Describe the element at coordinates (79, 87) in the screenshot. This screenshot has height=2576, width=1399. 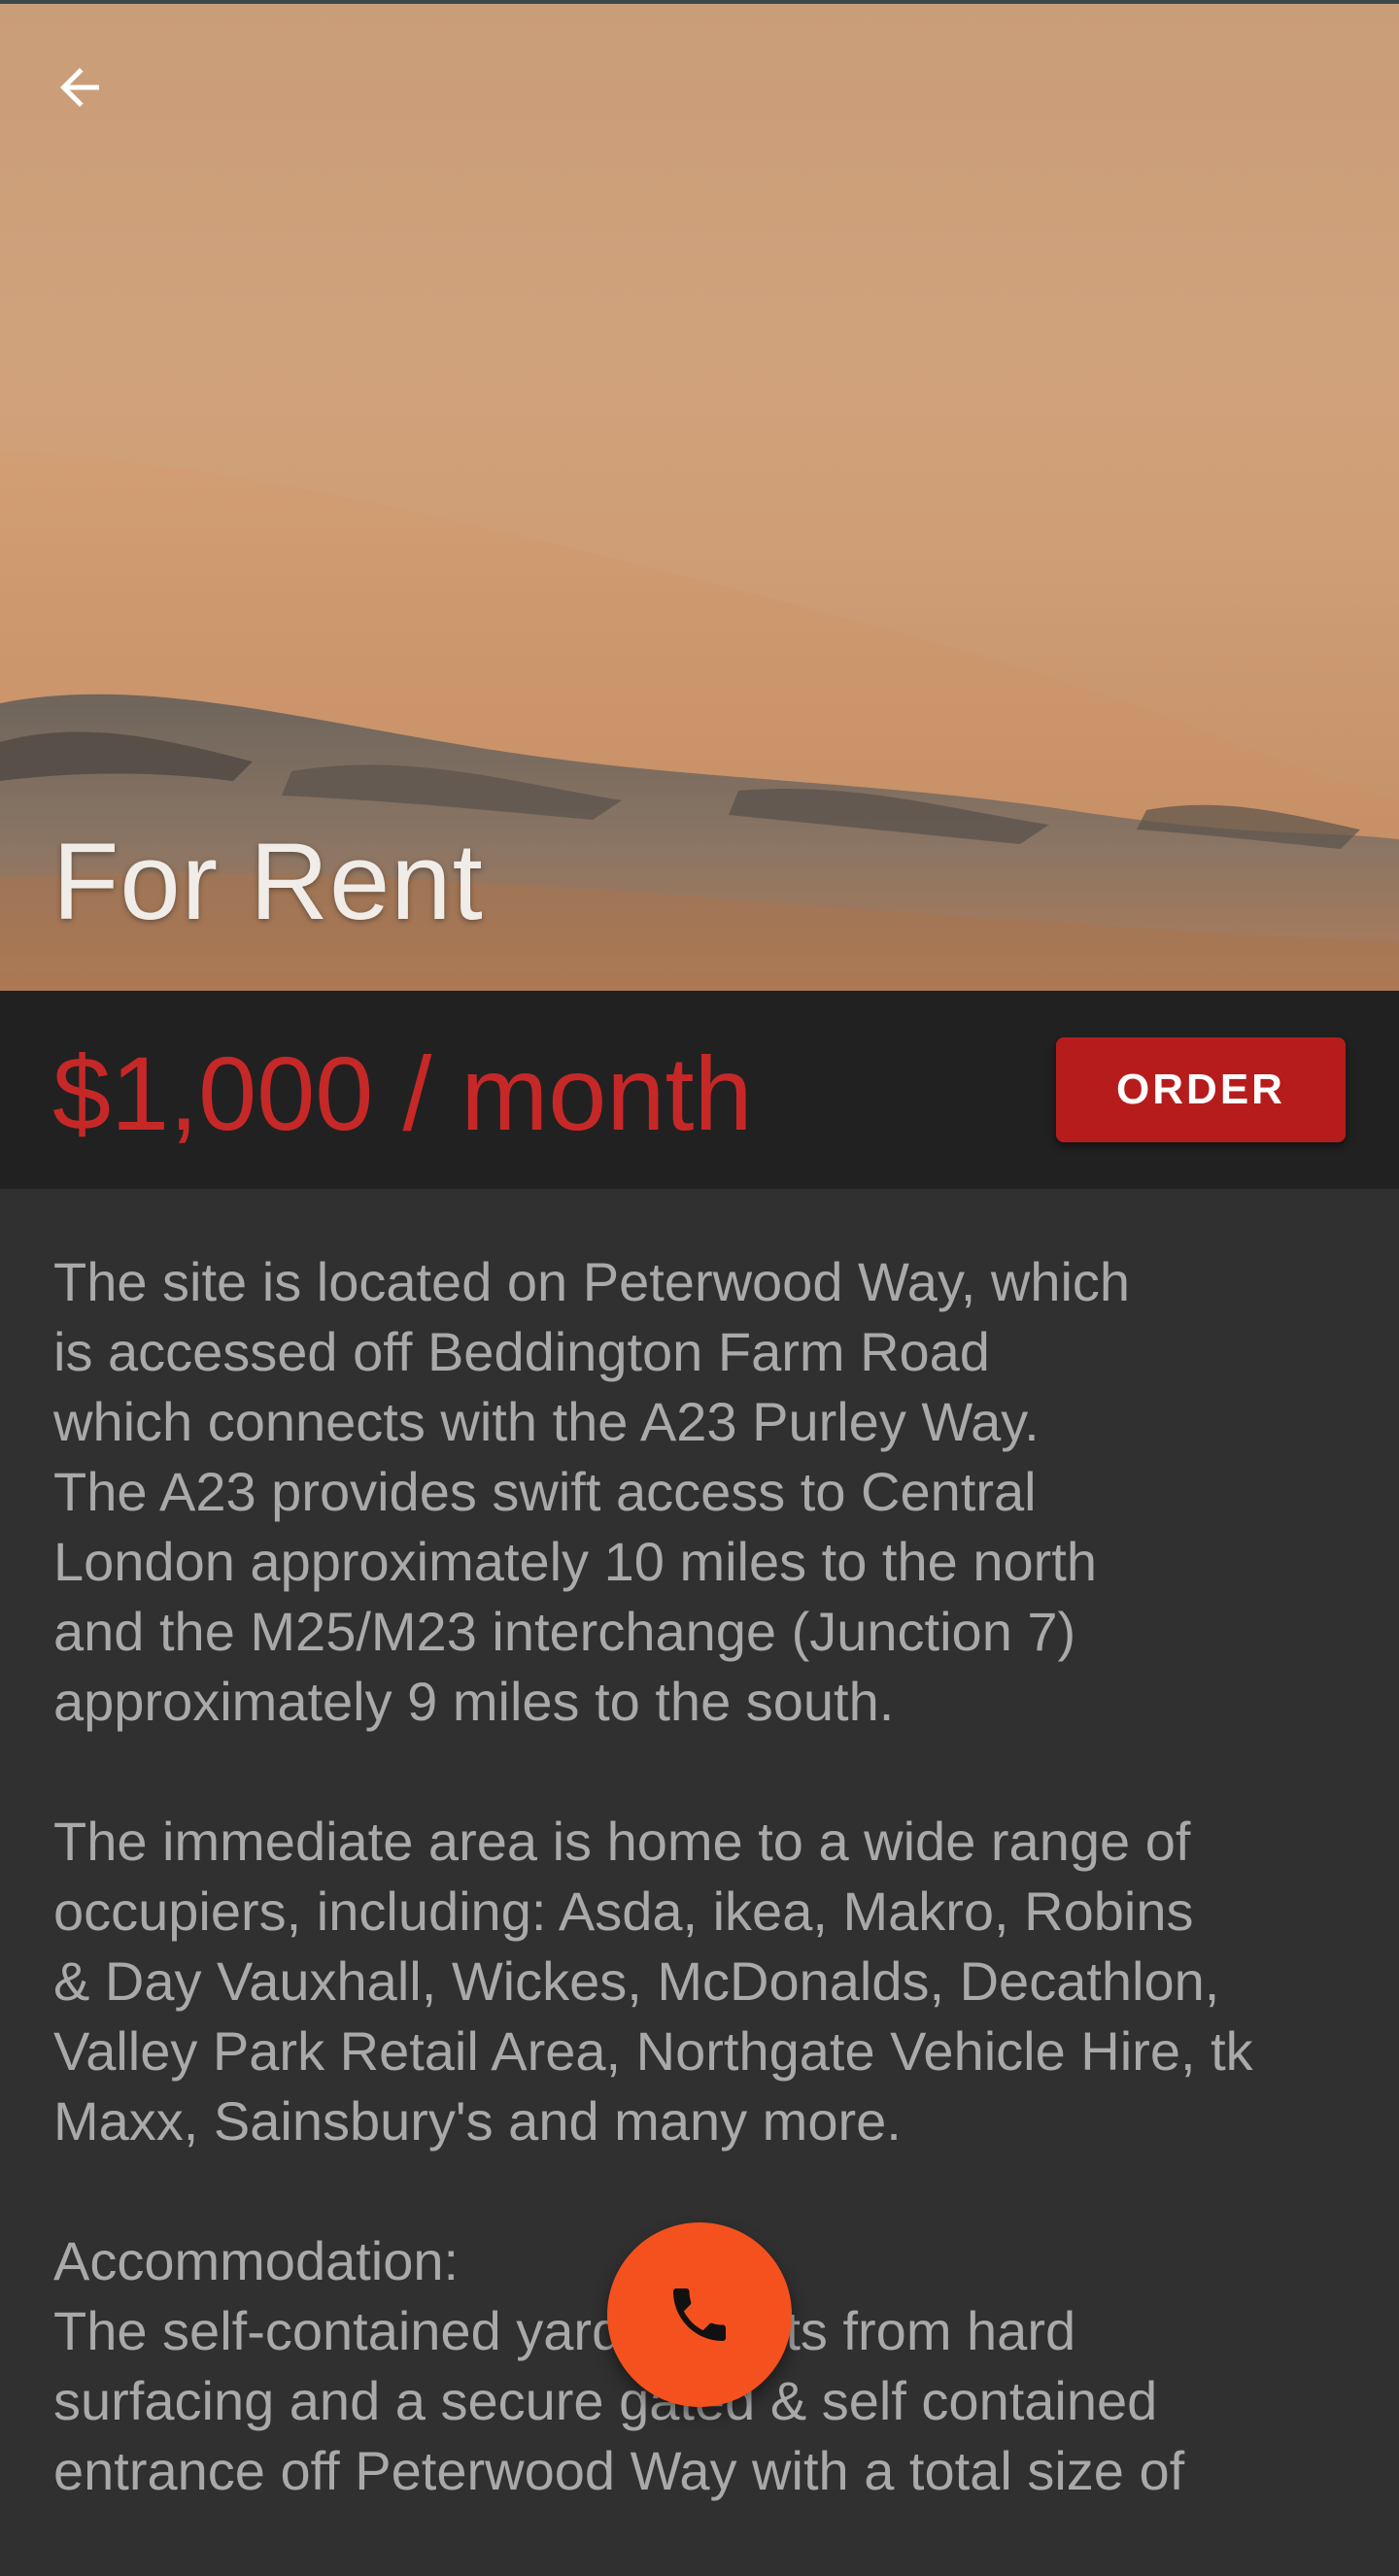
I see `arrow-back-icon` at that location.